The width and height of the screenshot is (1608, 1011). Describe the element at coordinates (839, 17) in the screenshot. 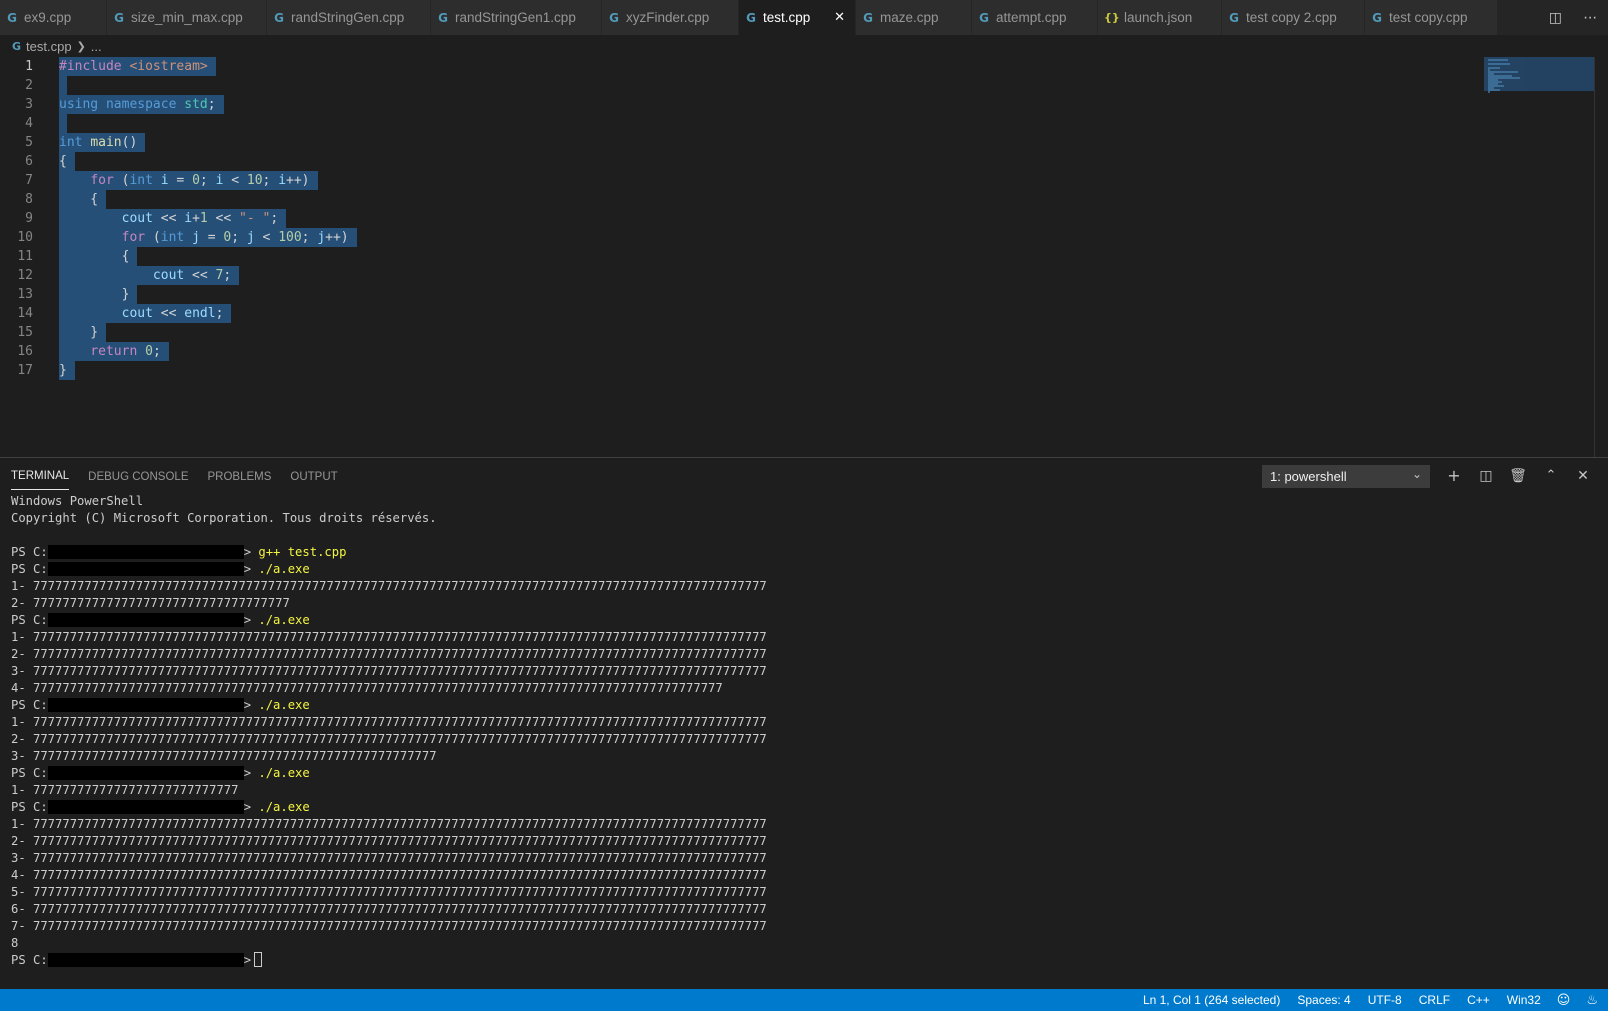

I see `close-icon: ✕` at that location.